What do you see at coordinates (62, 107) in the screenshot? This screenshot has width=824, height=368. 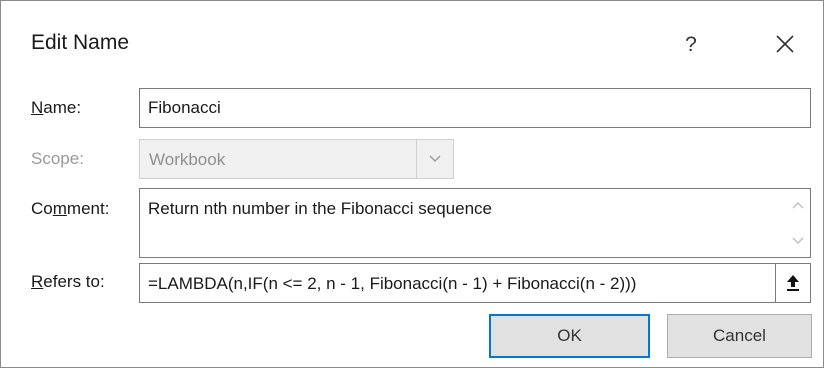 I see `name-label-text: ame:` at bounding box center [62, 107].